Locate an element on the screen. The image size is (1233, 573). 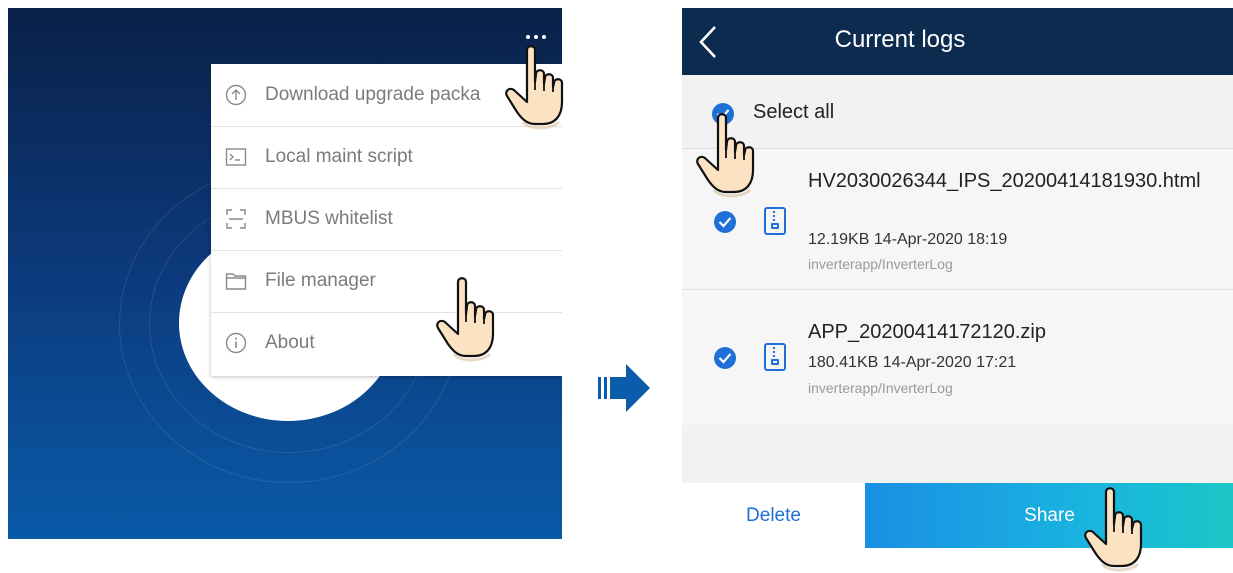
file-date: 14-Apr-2020 17:21 is located at coordinates (949, 362).